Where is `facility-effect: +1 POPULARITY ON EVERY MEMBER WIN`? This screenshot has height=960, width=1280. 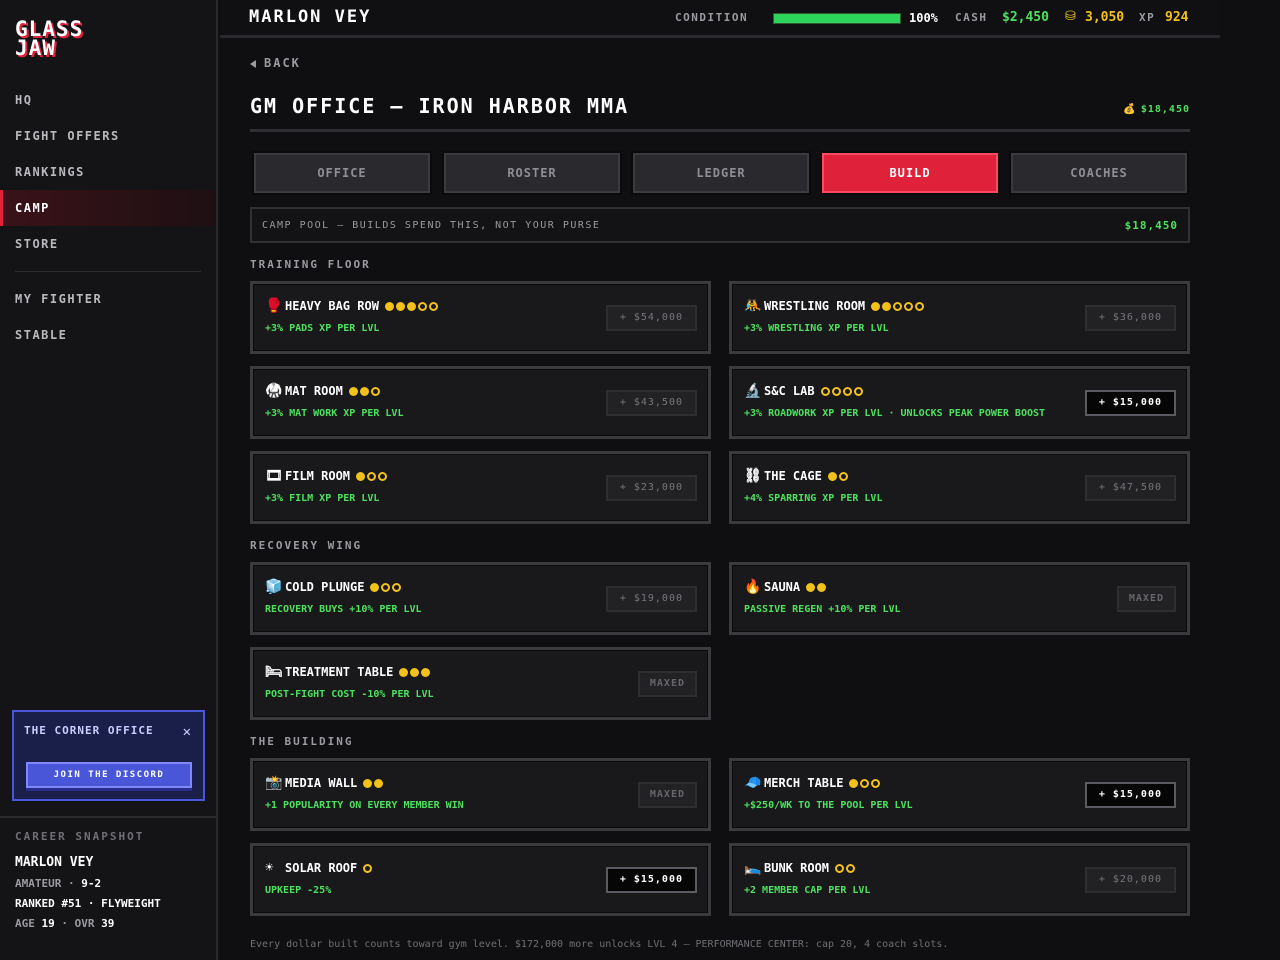 facility-effect: +1 POPULARITY ON EVERY MEMBER WIN is located at coordinates (364, 805).